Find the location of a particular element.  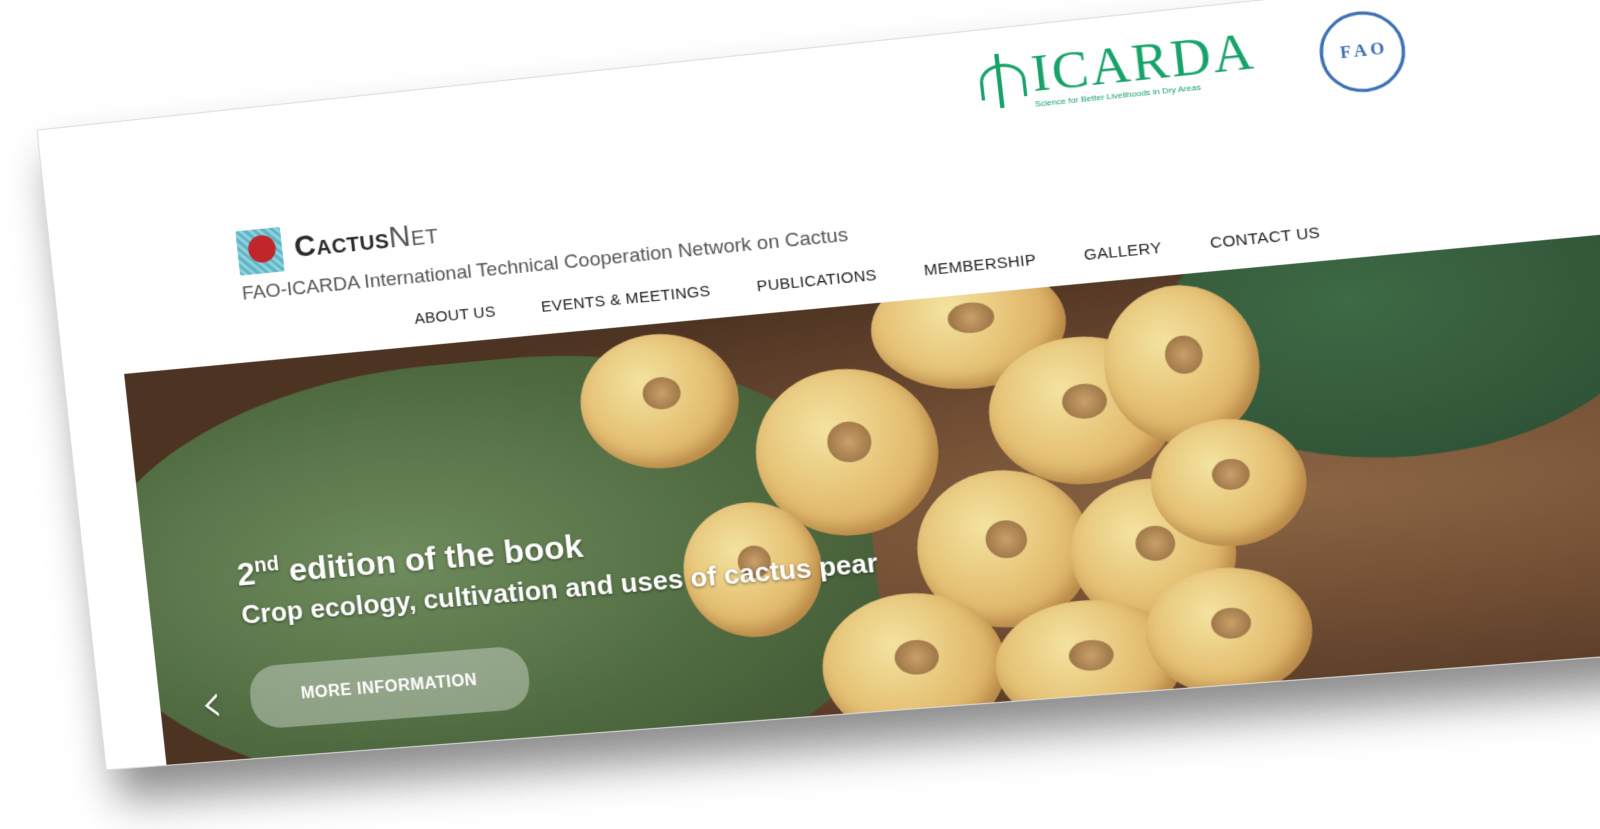

site-brand: CactusNet is located at coordinates (337, 243).